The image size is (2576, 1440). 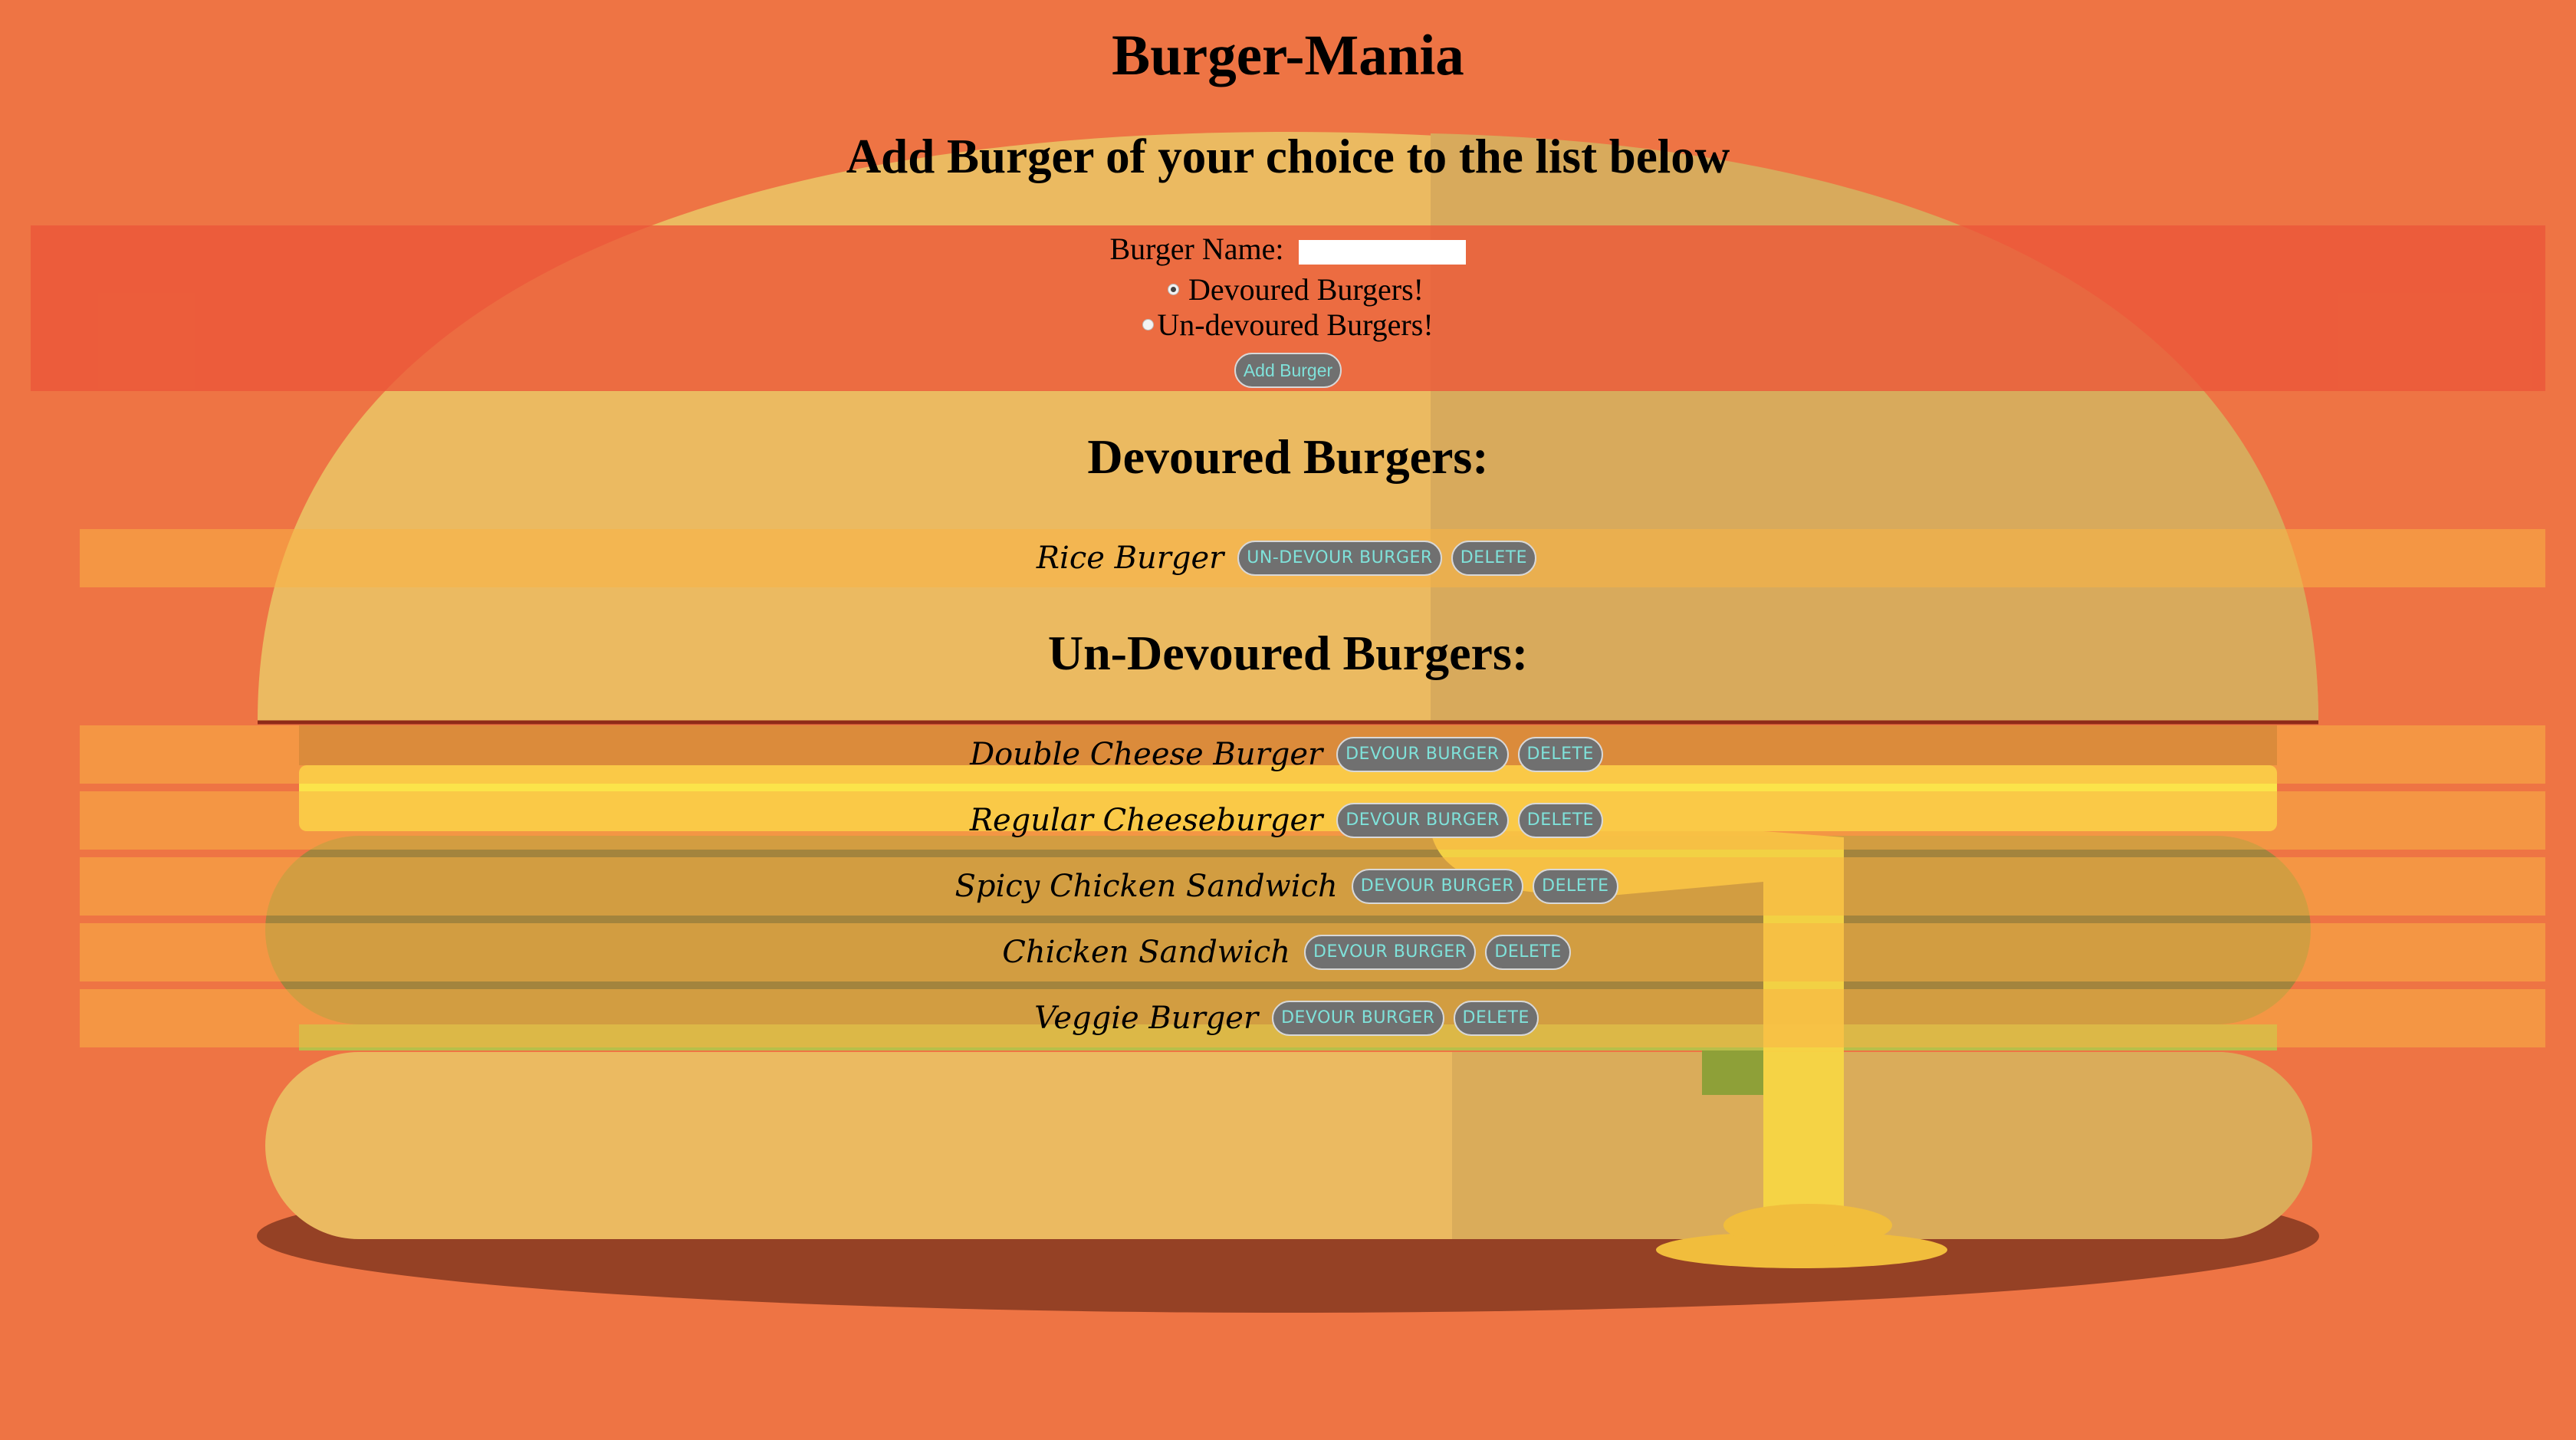 What do you see at coordinates (1288, 653) in the screenshot?
I see `undevoured-heading: Un-Devoured Burgers:` at bounding box center [1288, 653].